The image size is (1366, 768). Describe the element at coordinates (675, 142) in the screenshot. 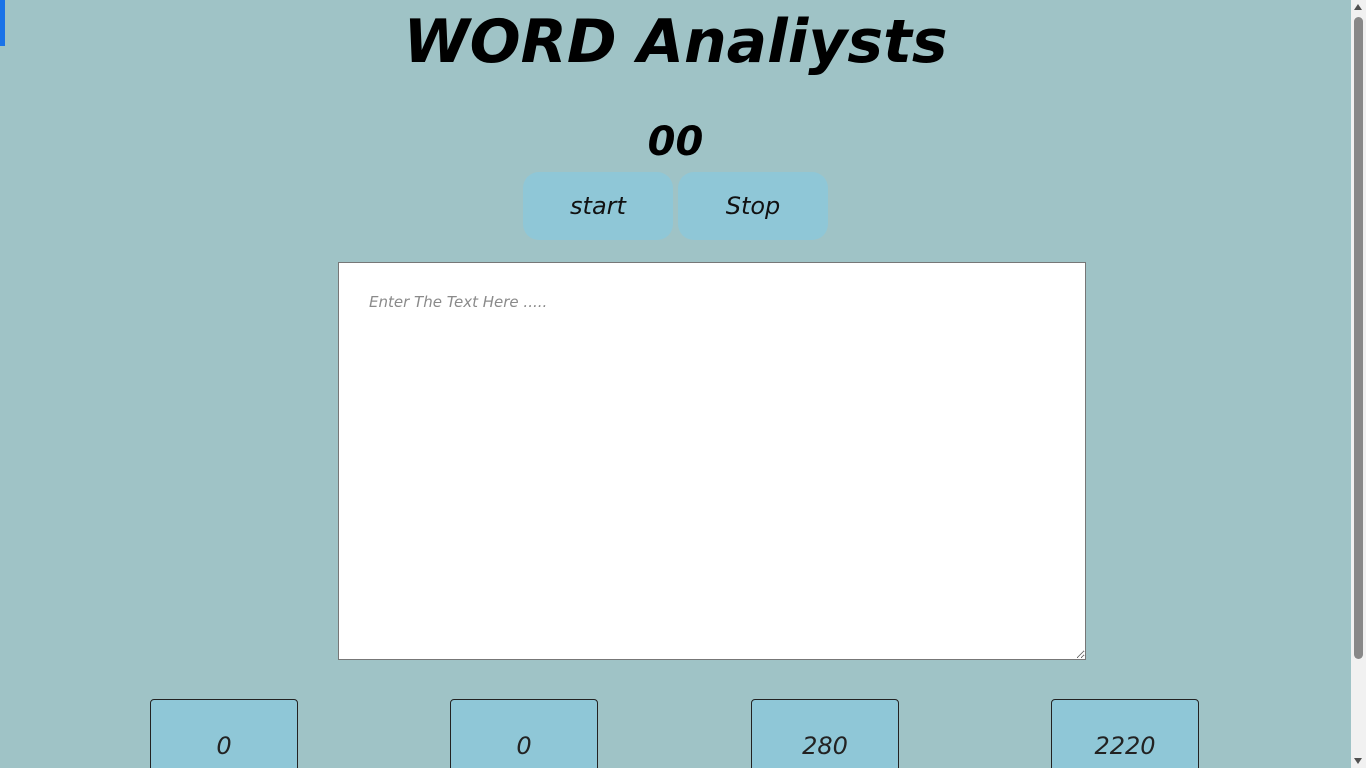

I see `timer-display: 00` at that location.